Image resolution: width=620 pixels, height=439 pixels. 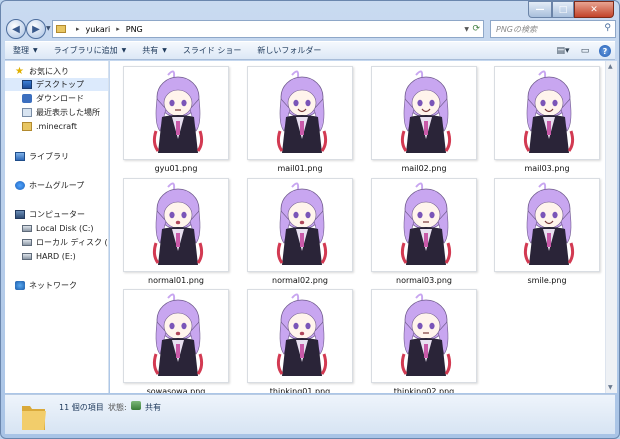 What do you see at coordinates (605, 51) in the screenshot?
I see `help-icon: ?` at bounding box center [605, 51].